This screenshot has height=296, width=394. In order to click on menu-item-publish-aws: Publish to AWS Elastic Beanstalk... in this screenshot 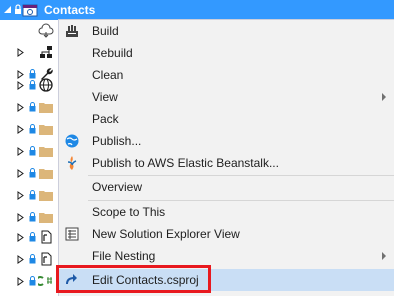, I will do `click(226, 163)`.